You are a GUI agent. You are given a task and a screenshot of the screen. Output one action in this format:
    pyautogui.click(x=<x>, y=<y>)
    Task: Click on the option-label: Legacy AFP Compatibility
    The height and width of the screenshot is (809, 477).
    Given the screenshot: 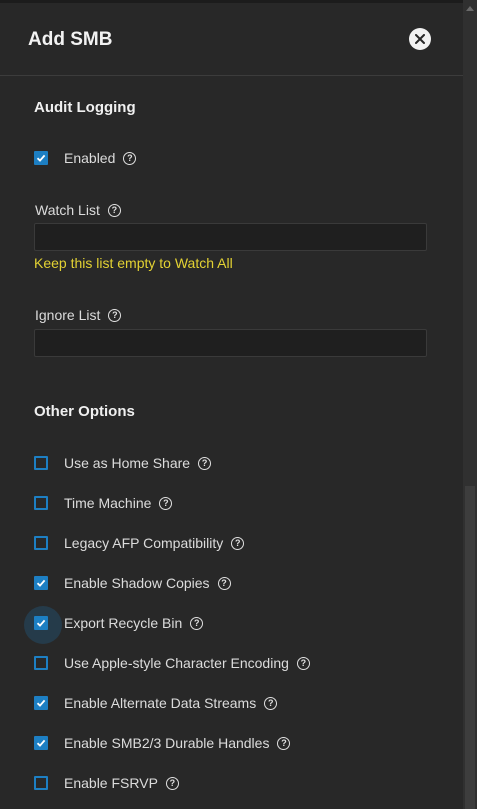 What is the action you would take?
    pyautogui.click(x=144, y=543)
    